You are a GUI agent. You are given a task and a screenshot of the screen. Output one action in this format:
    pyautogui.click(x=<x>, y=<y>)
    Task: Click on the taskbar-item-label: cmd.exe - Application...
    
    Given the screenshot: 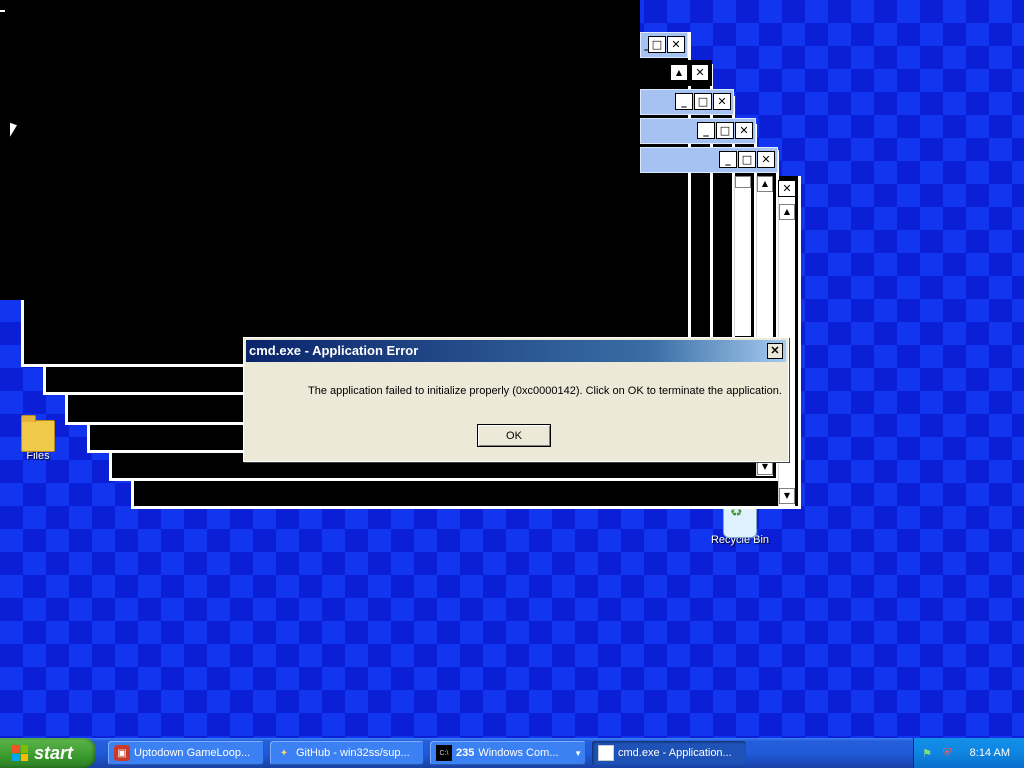 What is the action you would take?
    pyautogui.click(x=675, y=753)
    